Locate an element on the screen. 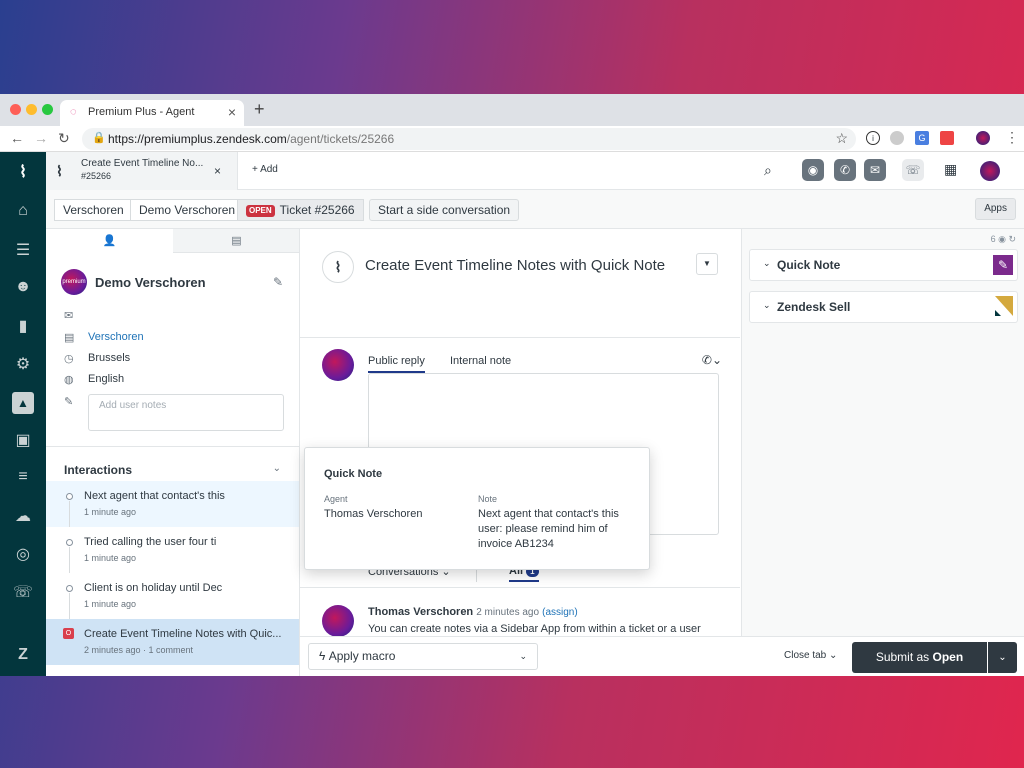  home-icon: ⌂ is located at coordinates (23, 211).